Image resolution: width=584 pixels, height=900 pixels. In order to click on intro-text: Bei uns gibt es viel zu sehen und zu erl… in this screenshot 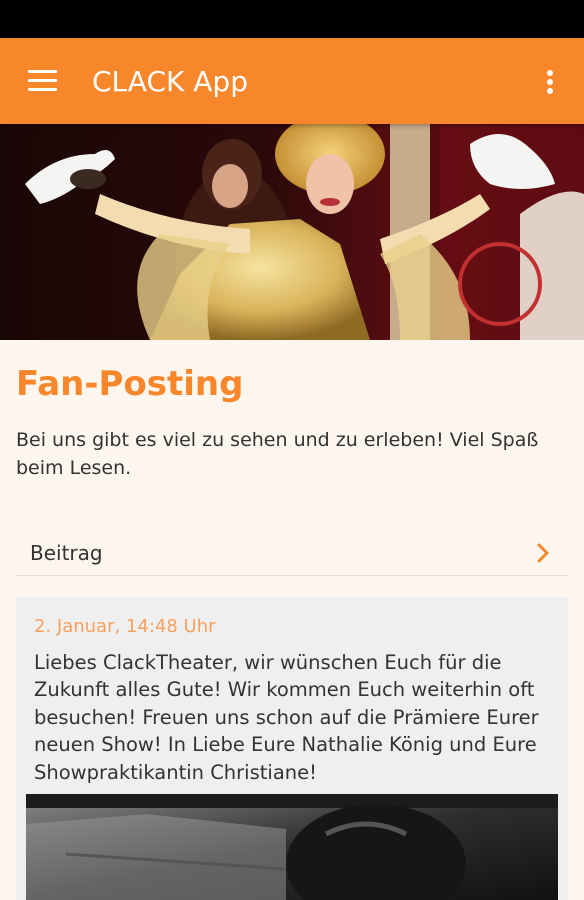, I will do `click(277, 454)`.